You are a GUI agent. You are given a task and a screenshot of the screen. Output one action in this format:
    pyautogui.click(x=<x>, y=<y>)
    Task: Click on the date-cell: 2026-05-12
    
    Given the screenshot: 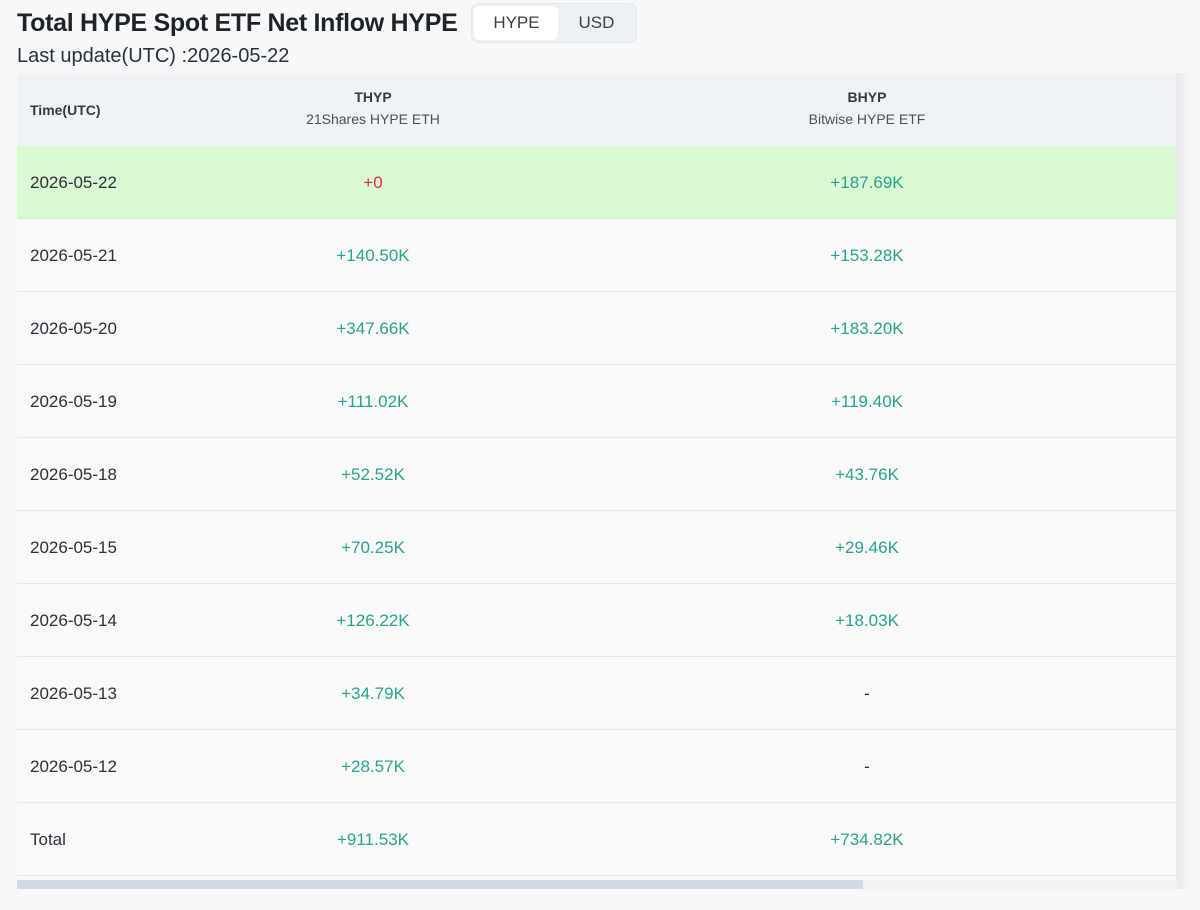 What is the action you would take?
    pyautogui.click(x=73, y=766)
    